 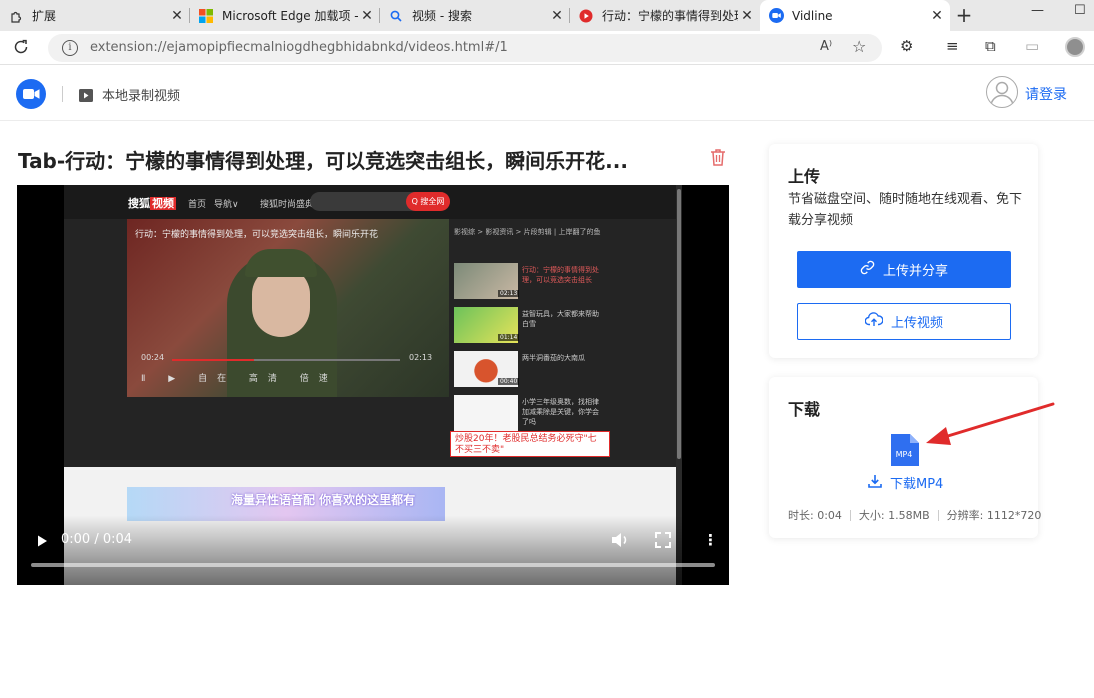 I want to click on download-mp4-link: 下载MP4, so click(x=905, y=482).